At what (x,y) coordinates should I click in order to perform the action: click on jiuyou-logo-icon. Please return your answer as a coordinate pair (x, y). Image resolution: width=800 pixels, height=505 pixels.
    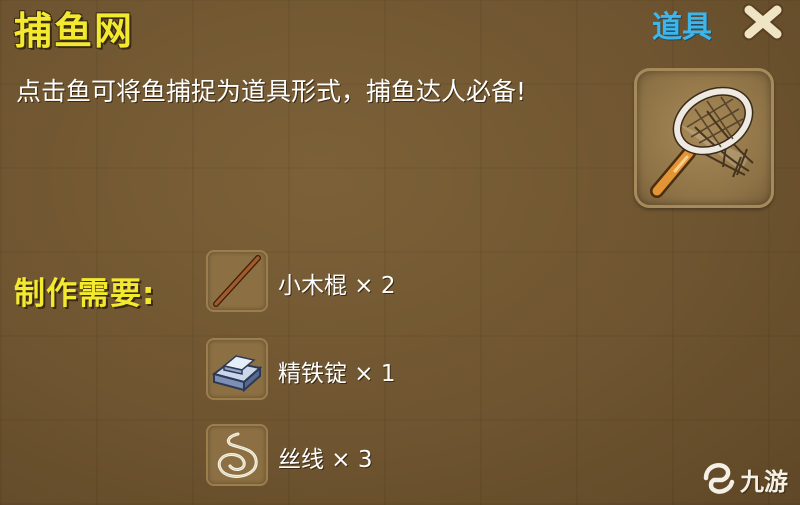
    Looking at the image, I should click on (719, 478).